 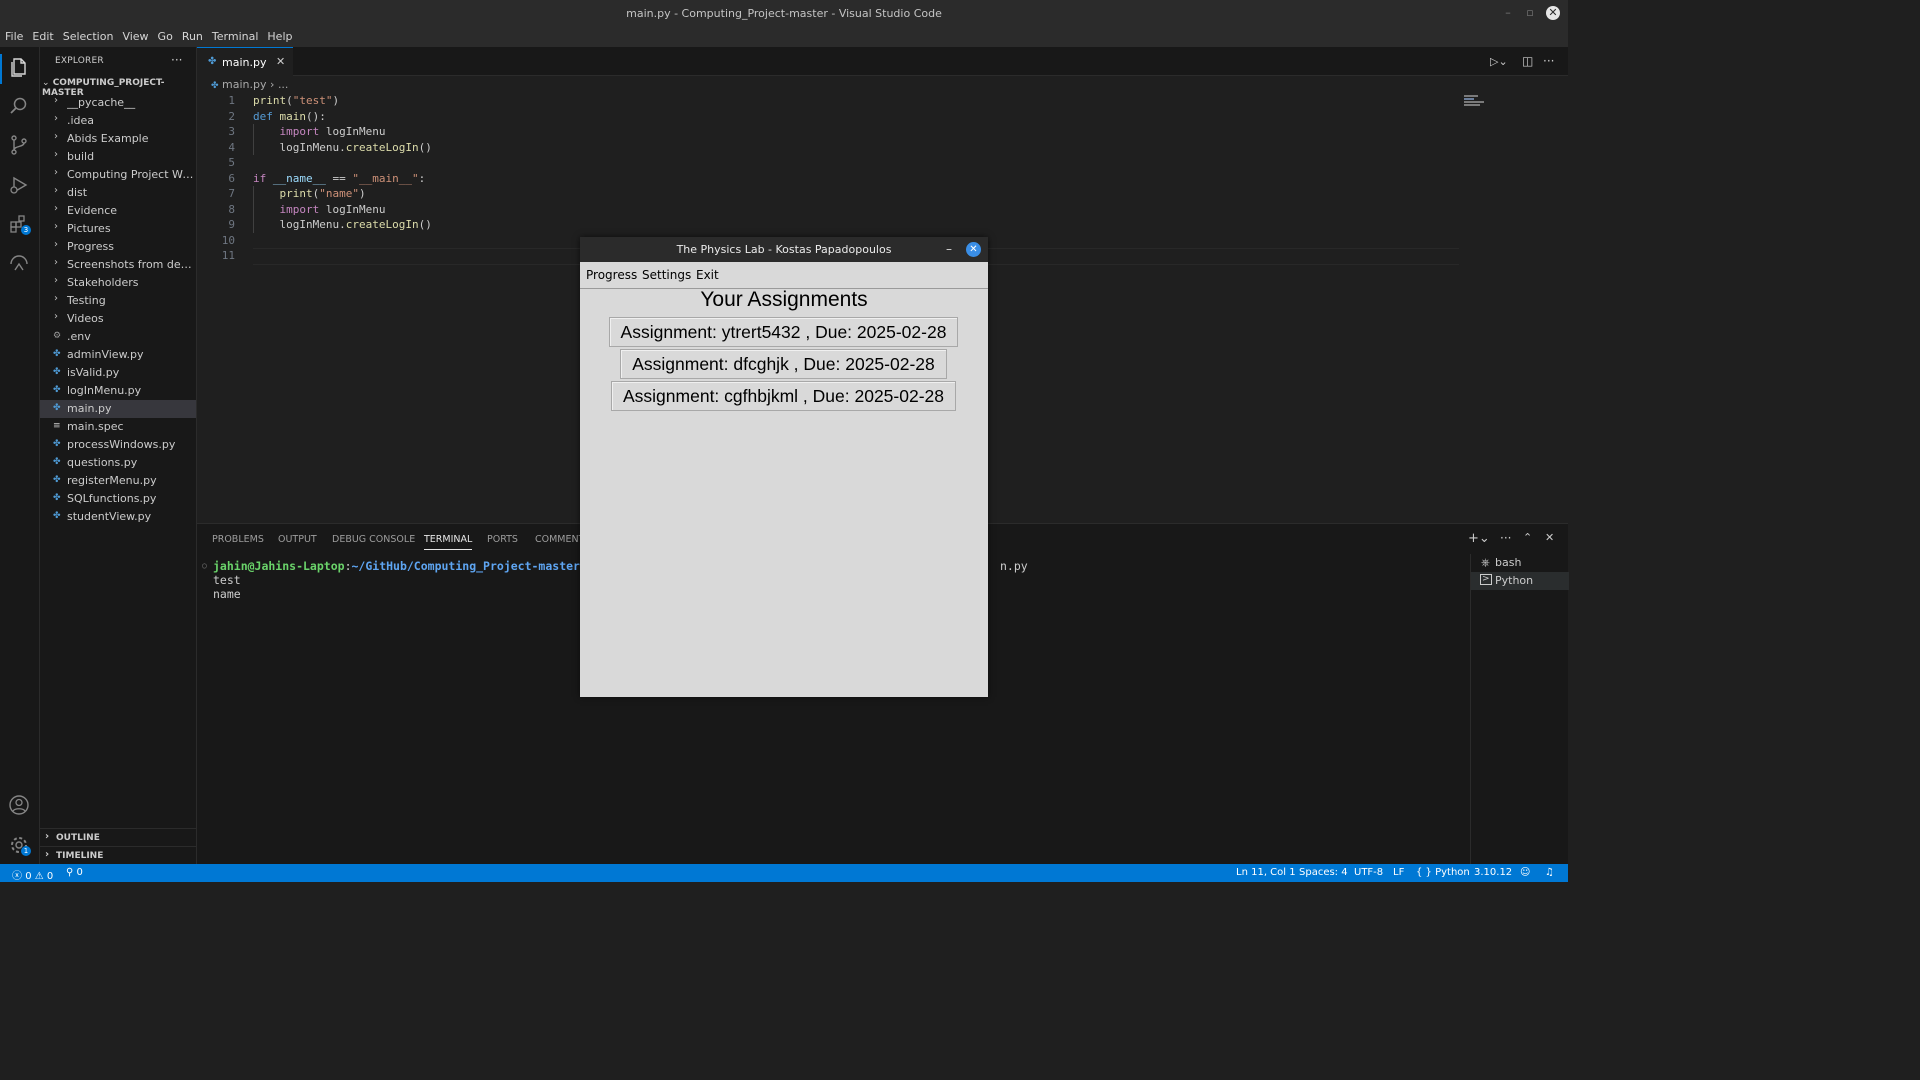 What do you see at coordinates (118, 481) in the screenshot?
I see `tree-file: ✤ registerMenu.py` at bounding box center [118, 481].